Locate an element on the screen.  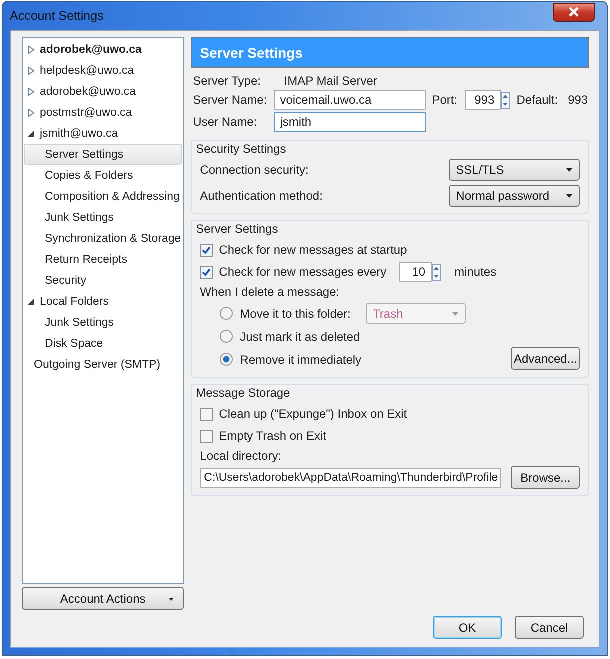
field-label: Server Type: is located at coordinates (227, 81).